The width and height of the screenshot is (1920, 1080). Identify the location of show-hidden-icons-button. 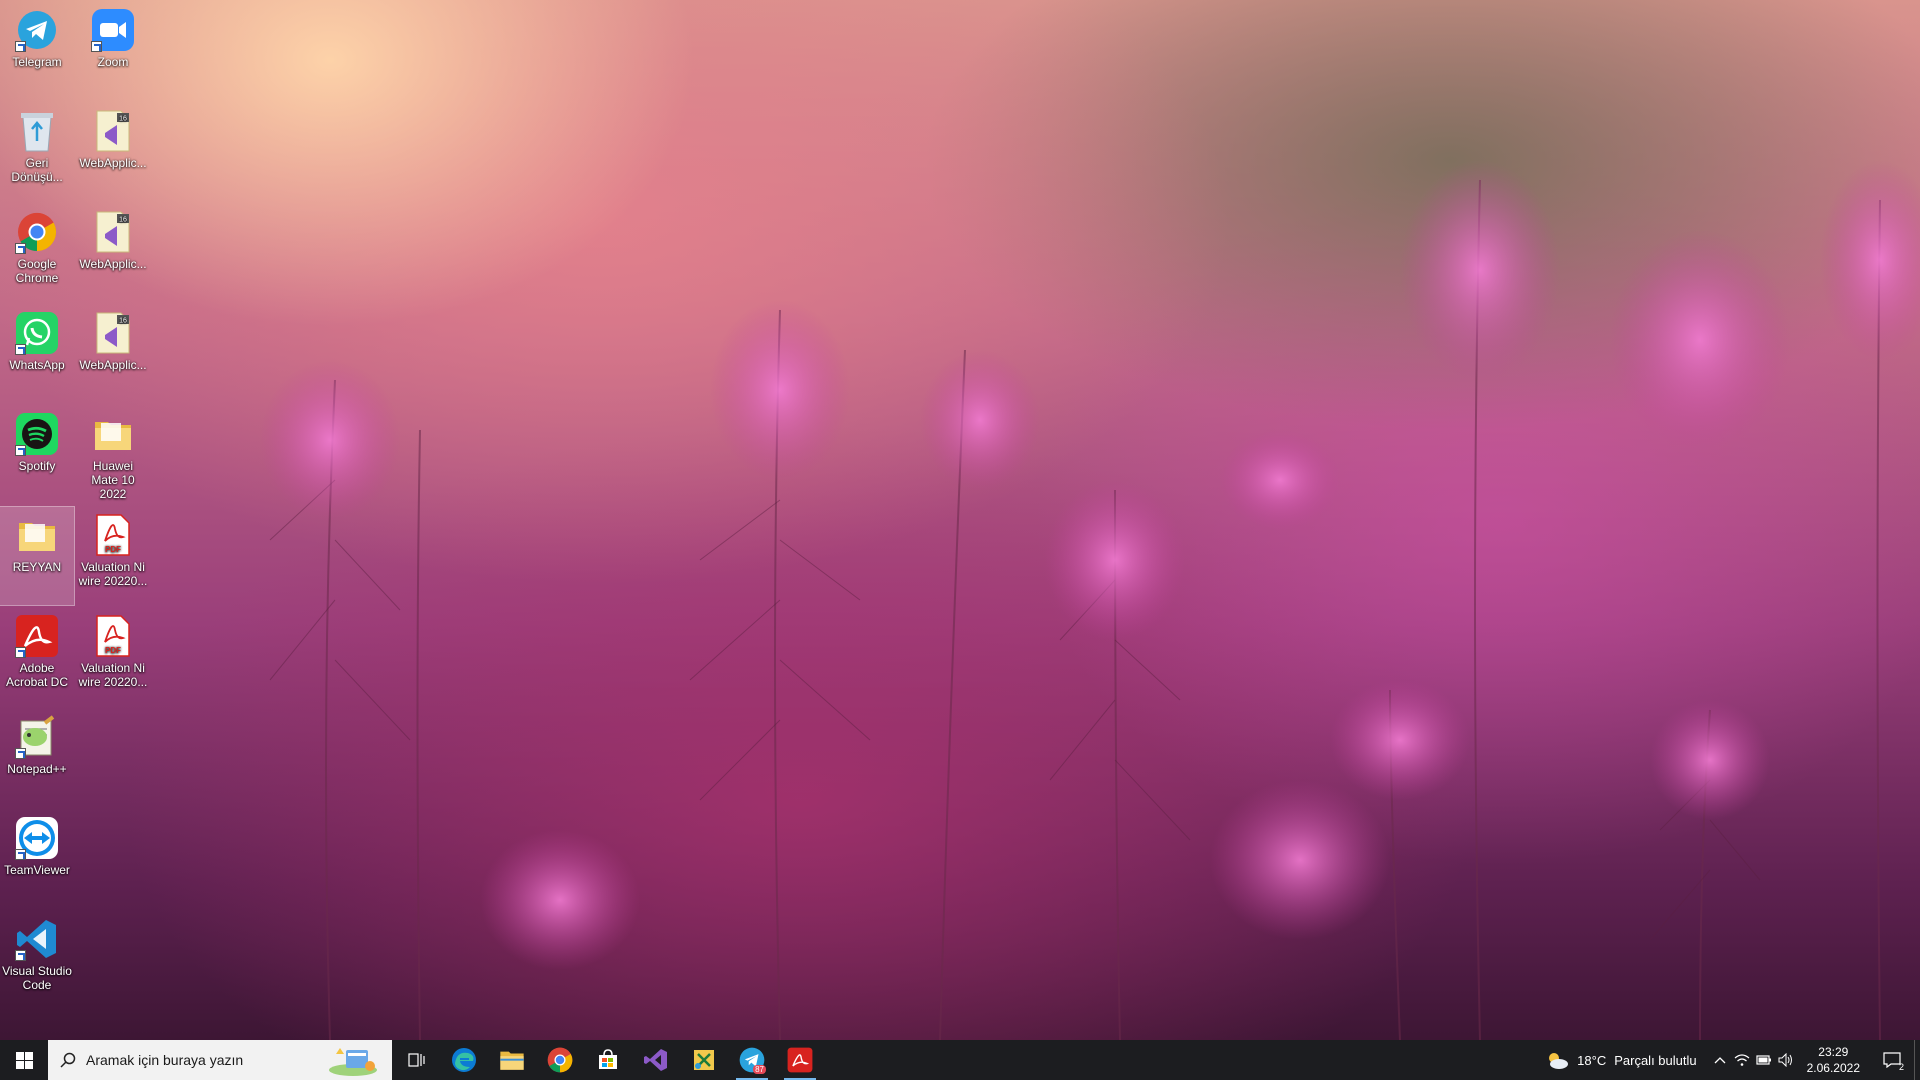
(1720, 1060).